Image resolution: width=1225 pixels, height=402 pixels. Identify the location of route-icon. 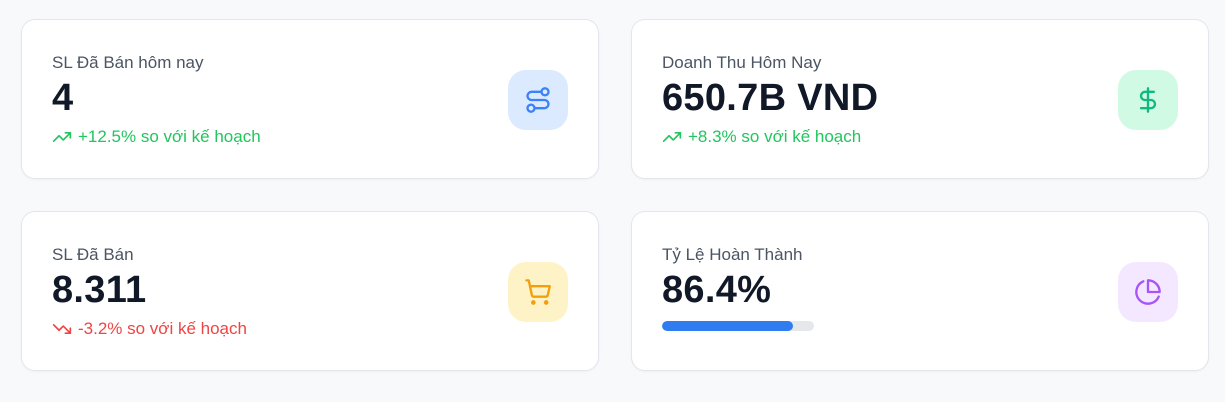
(538, 100).